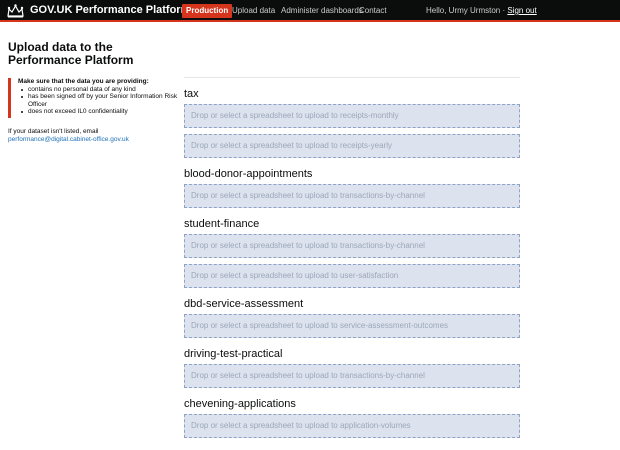 This screenshot has width=620, height=450. What do you see at coordinates (100, 90) in the screenshot?
I see `notice-item: contains no personal data of any kind` at bounding box center [100, 90].